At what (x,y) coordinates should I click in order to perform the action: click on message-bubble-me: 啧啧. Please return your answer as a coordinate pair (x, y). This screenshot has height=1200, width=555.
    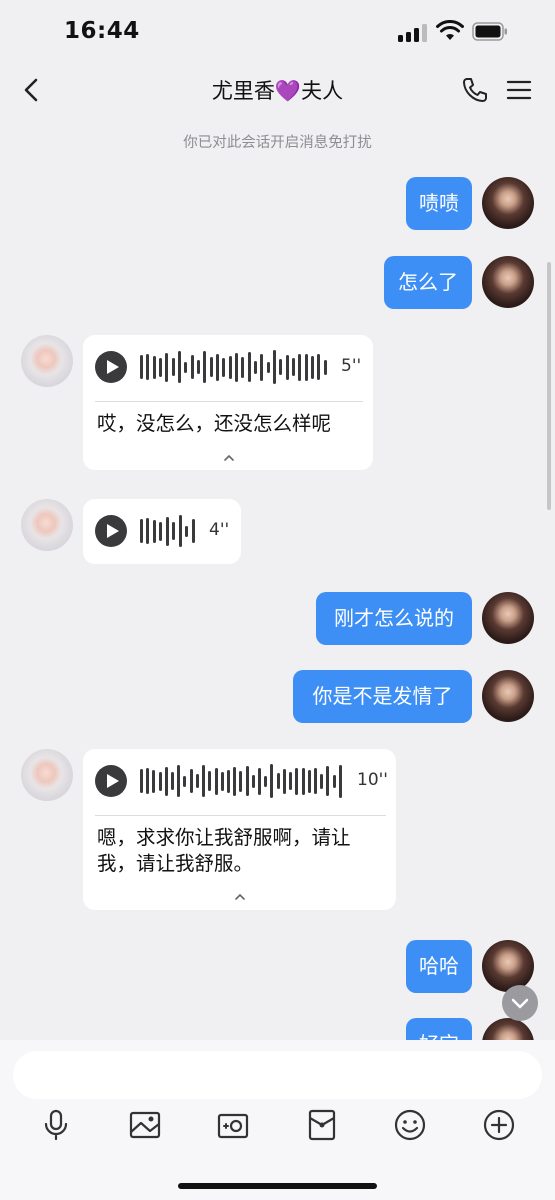
    Looking at the image, I should click on (439, 203).